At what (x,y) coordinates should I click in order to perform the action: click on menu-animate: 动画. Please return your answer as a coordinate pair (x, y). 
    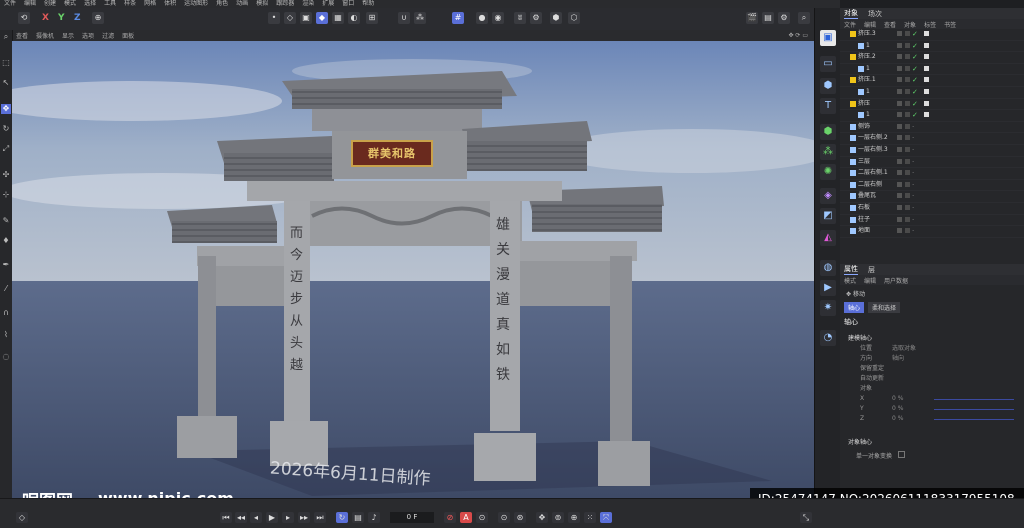
    Looking at the image, I should click on (242, 4).